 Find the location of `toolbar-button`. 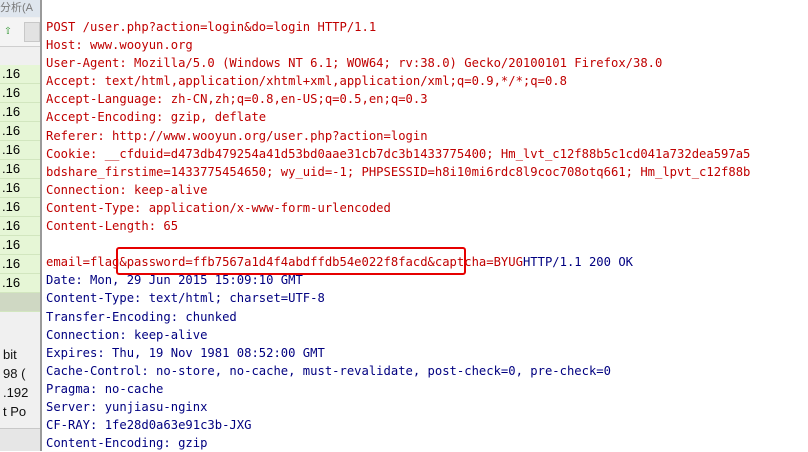

toolbar-button is located at coordinates (32, 32).